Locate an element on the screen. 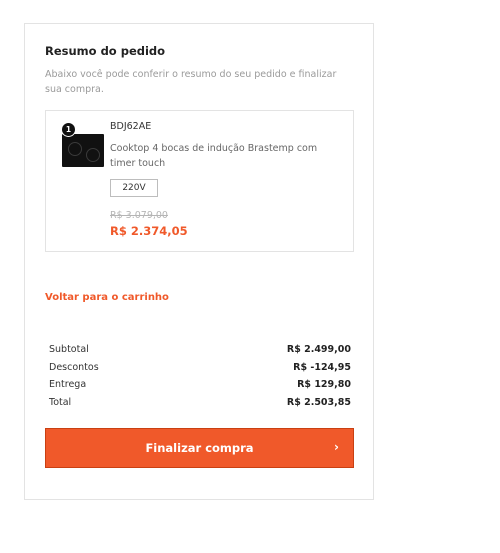 The image size is (500, 553). chevron-right-icon: › is located at coordinates (336, 447).